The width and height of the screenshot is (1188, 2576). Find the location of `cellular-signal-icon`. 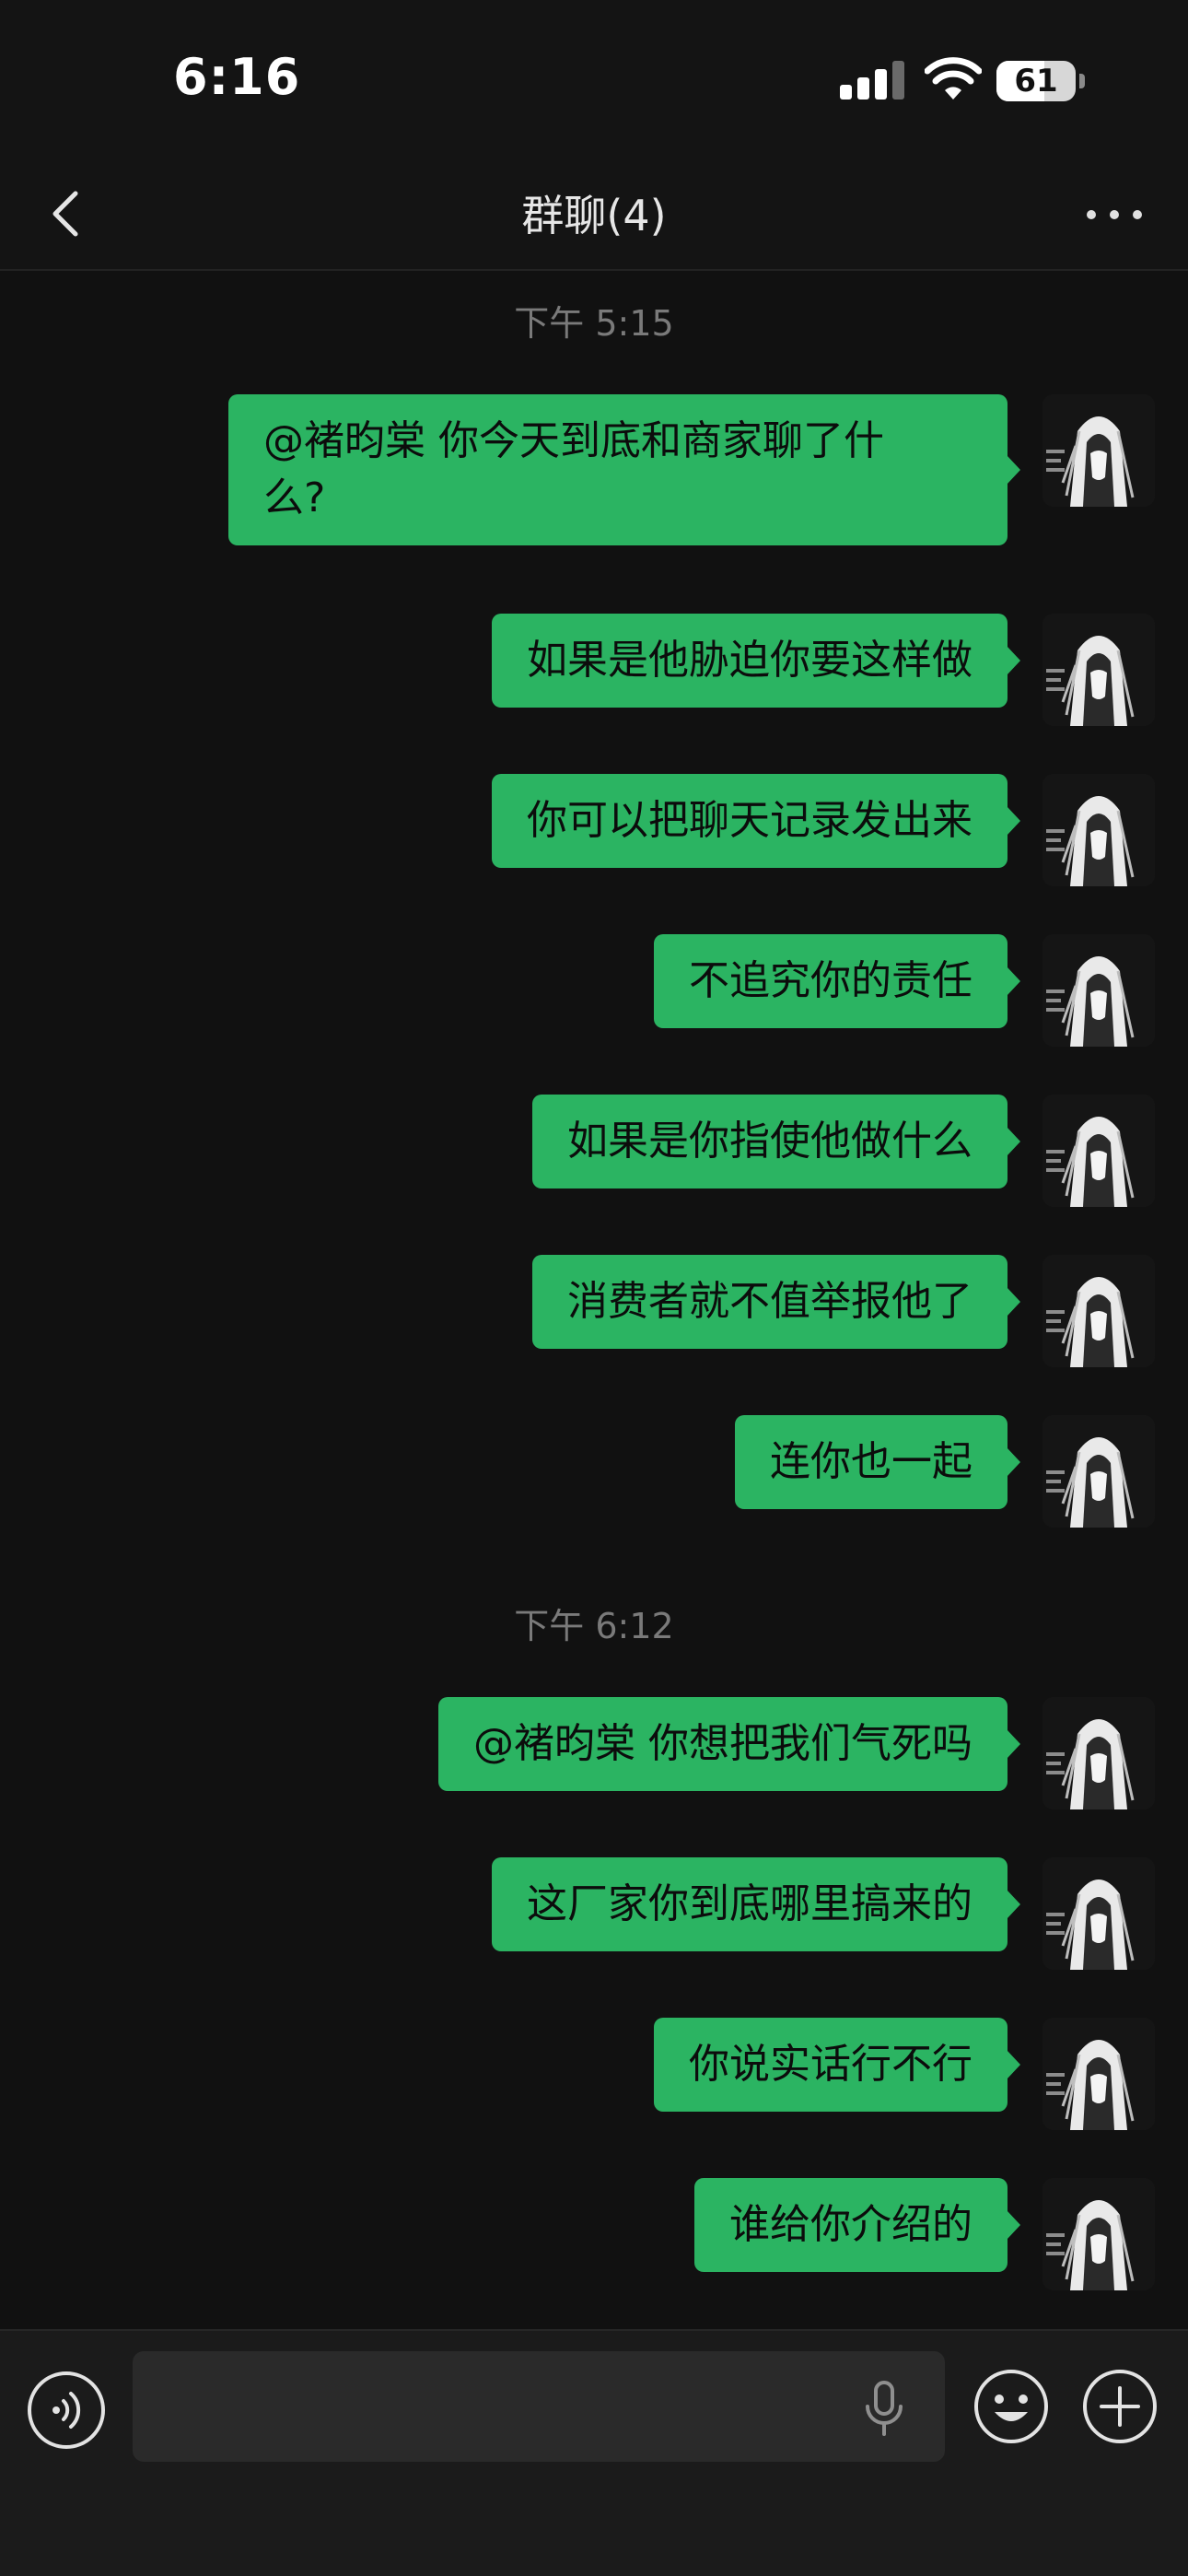

cellular-signal-icon is located at coordinates (872, 80).